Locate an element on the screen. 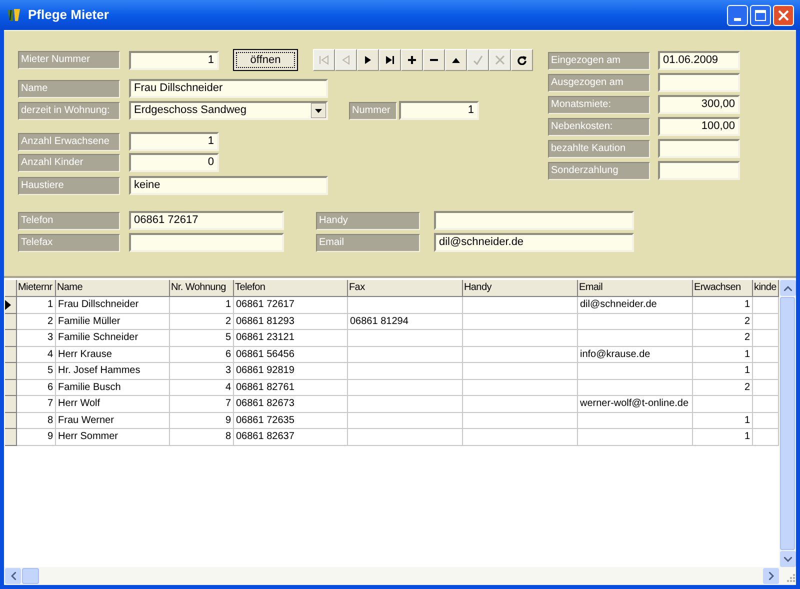 The image size is (800, 589). field-label: Handy is located at coordinates (368, 221).